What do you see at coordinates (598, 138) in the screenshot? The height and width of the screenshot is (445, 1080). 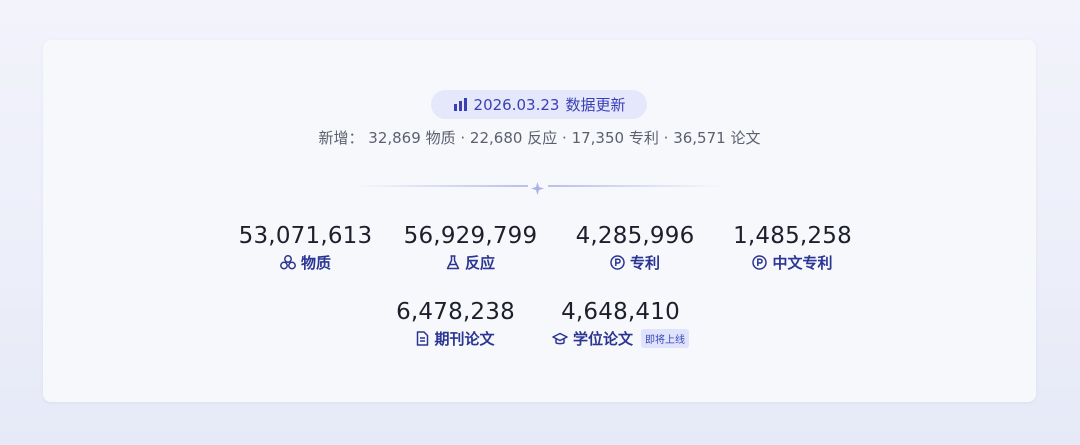 I see `summary-value: 17,350` at bounding box center [598, 138].